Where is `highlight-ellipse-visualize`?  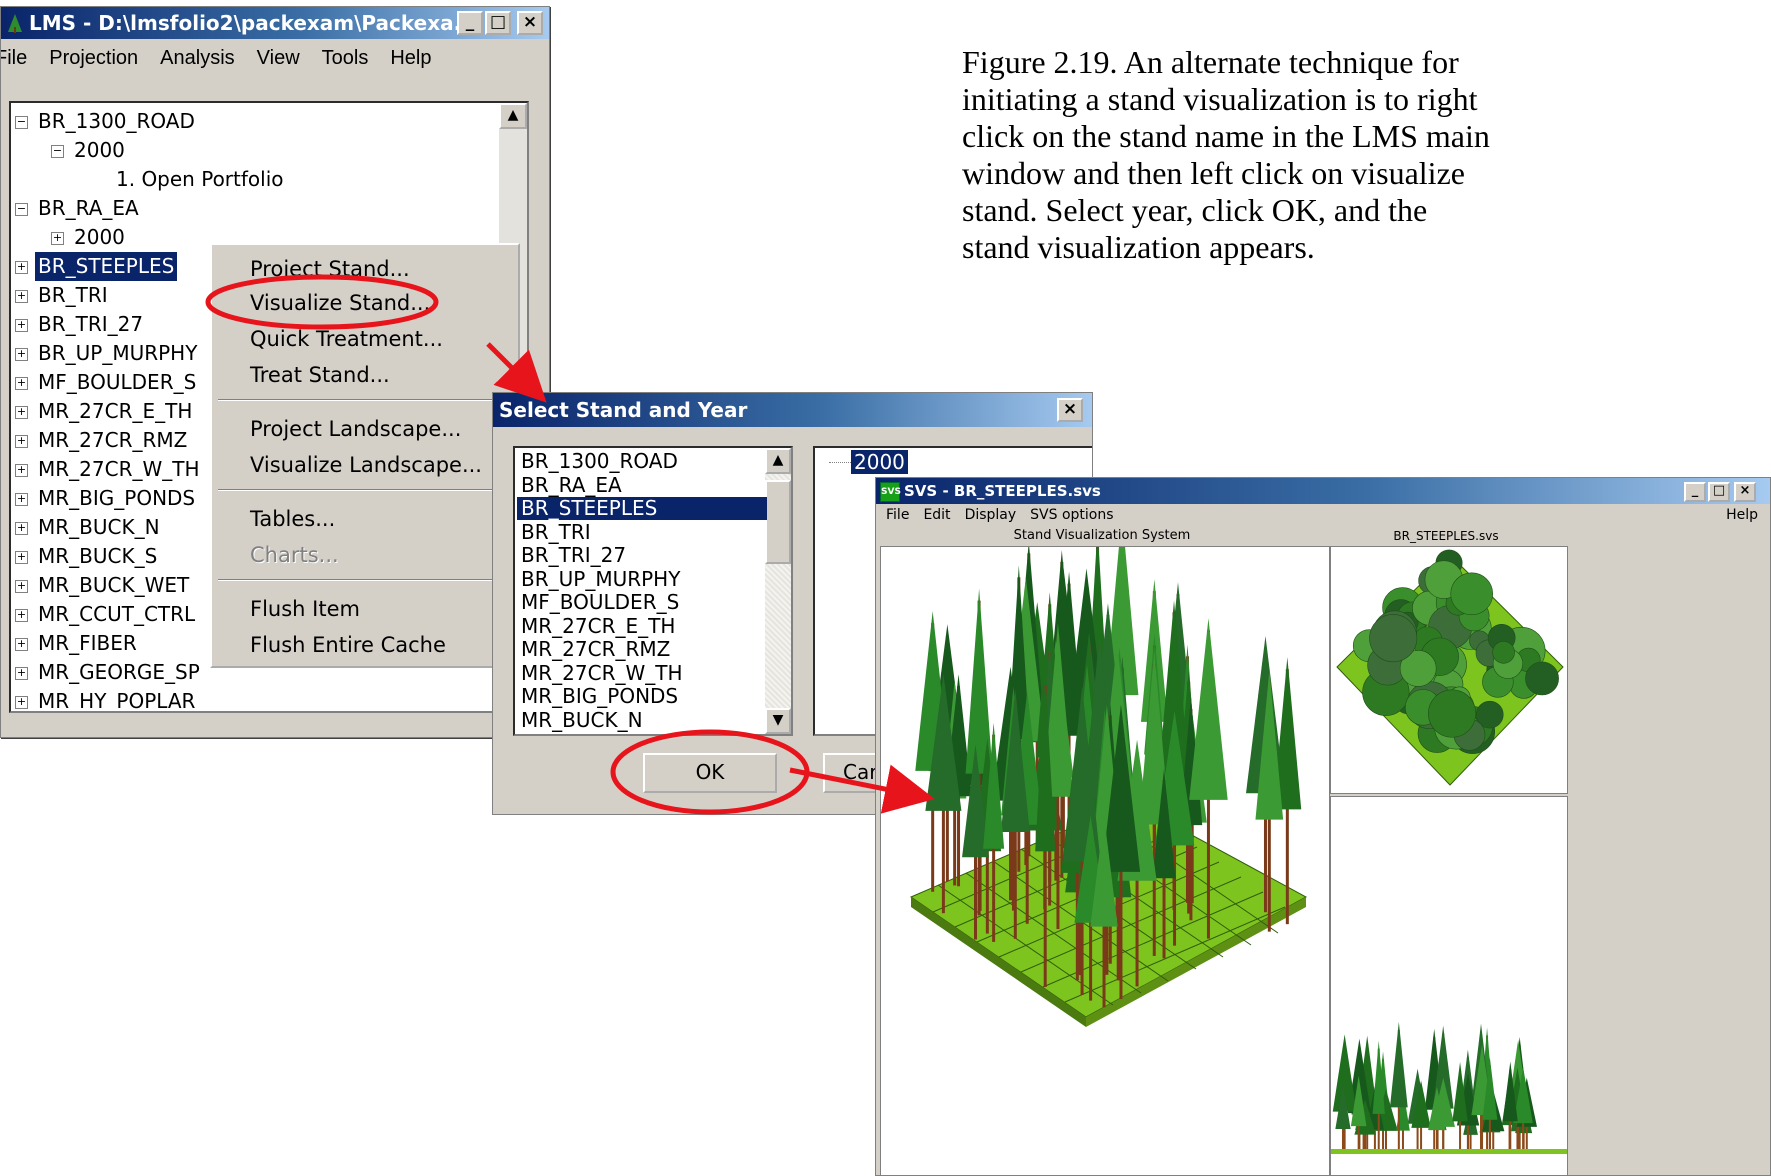
highlight-ellipse-visualize is located at coordinates (322, 302).